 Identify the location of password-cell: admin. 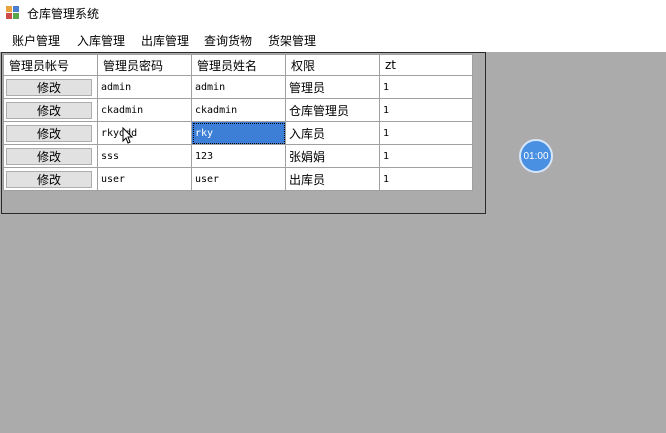
(144, 87).